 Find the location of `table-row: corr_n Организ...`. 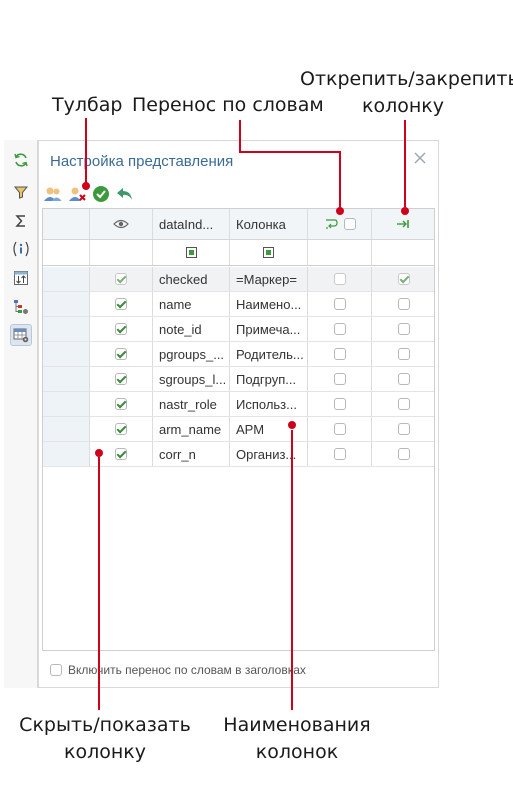

table-row: corr_n Организ... is located at coordinates (238, 454).